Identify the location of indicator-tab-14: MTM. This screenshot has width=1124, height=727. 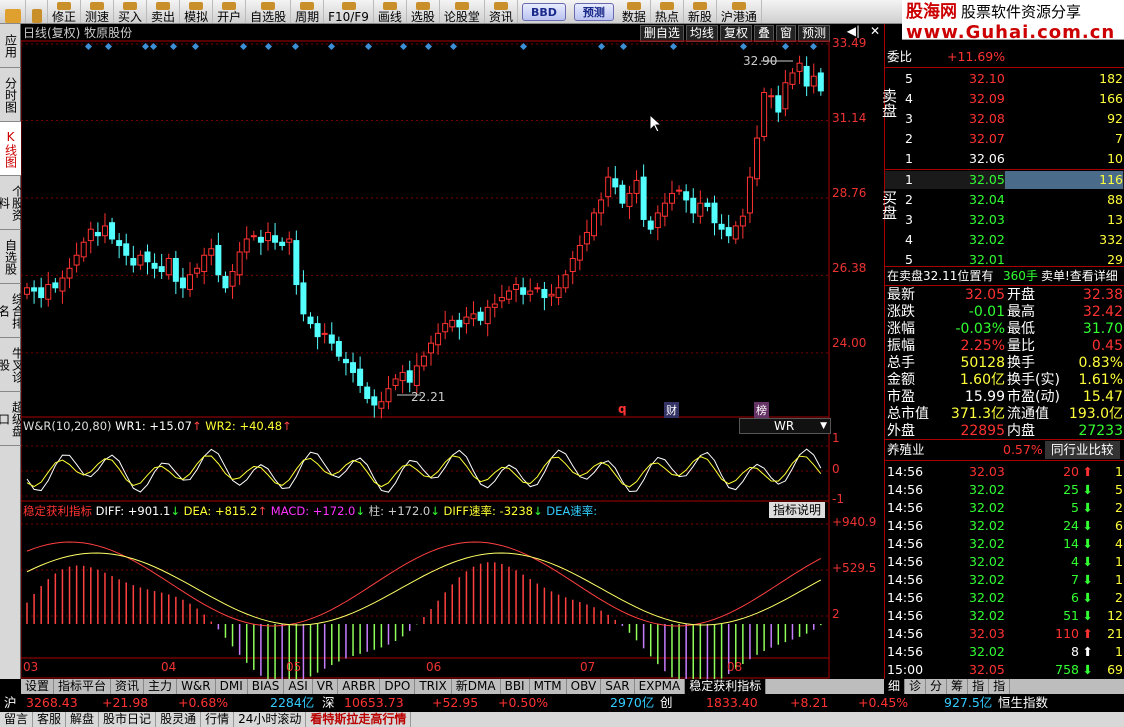
(548, 686).